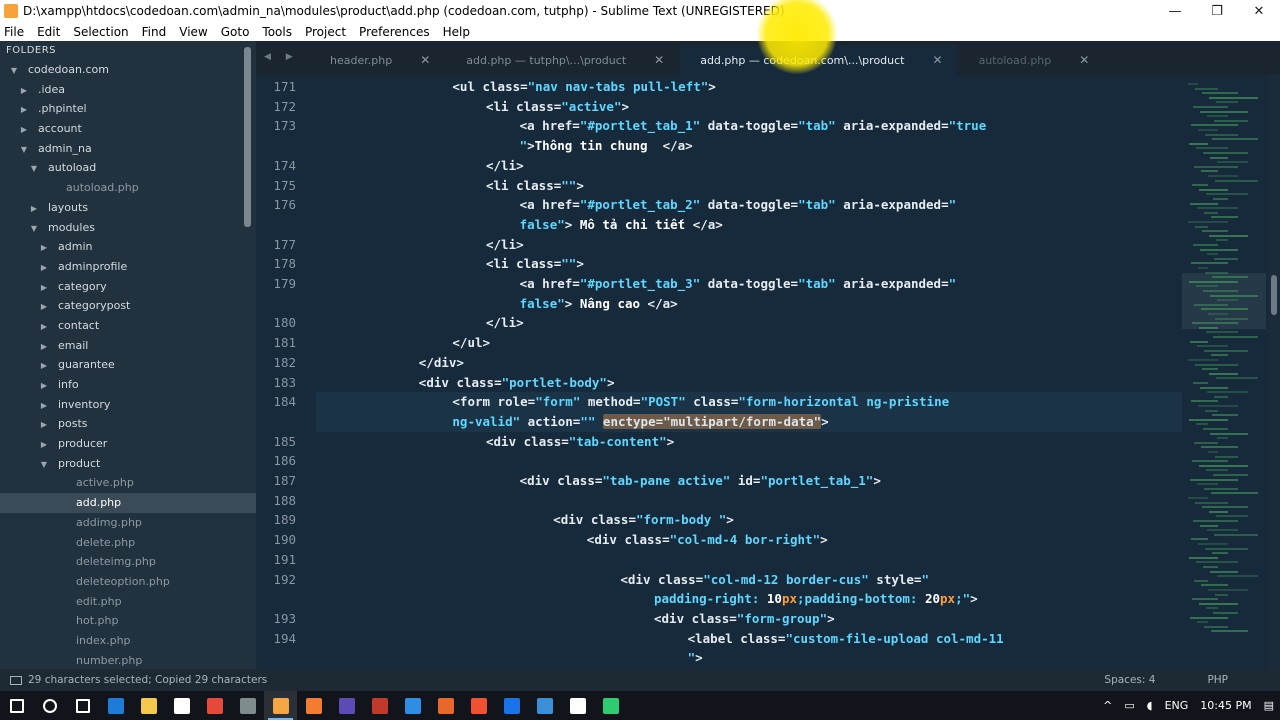 This screenshot has height=720, width=1280. I want to click on tab-nav-arrows: ◀ ▶, so click(283, 58).